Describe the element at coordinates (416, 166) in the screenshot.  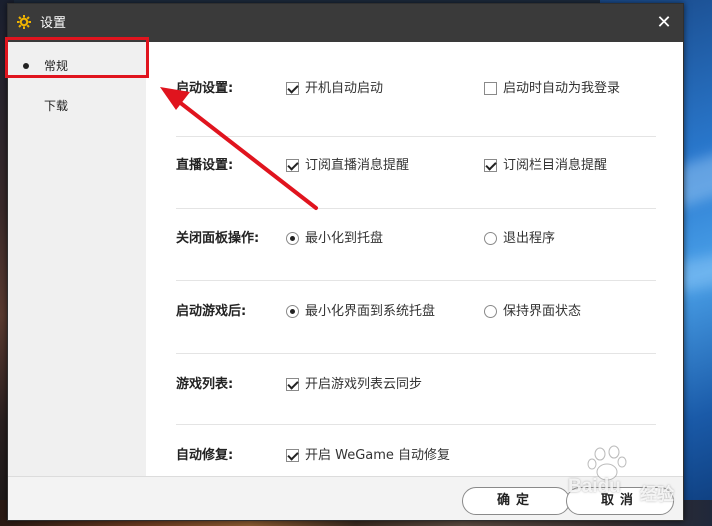
I see `live-settings-row: 直播设置: 订阅直播消息提醒 订阅栏目消息提醒` at that location.